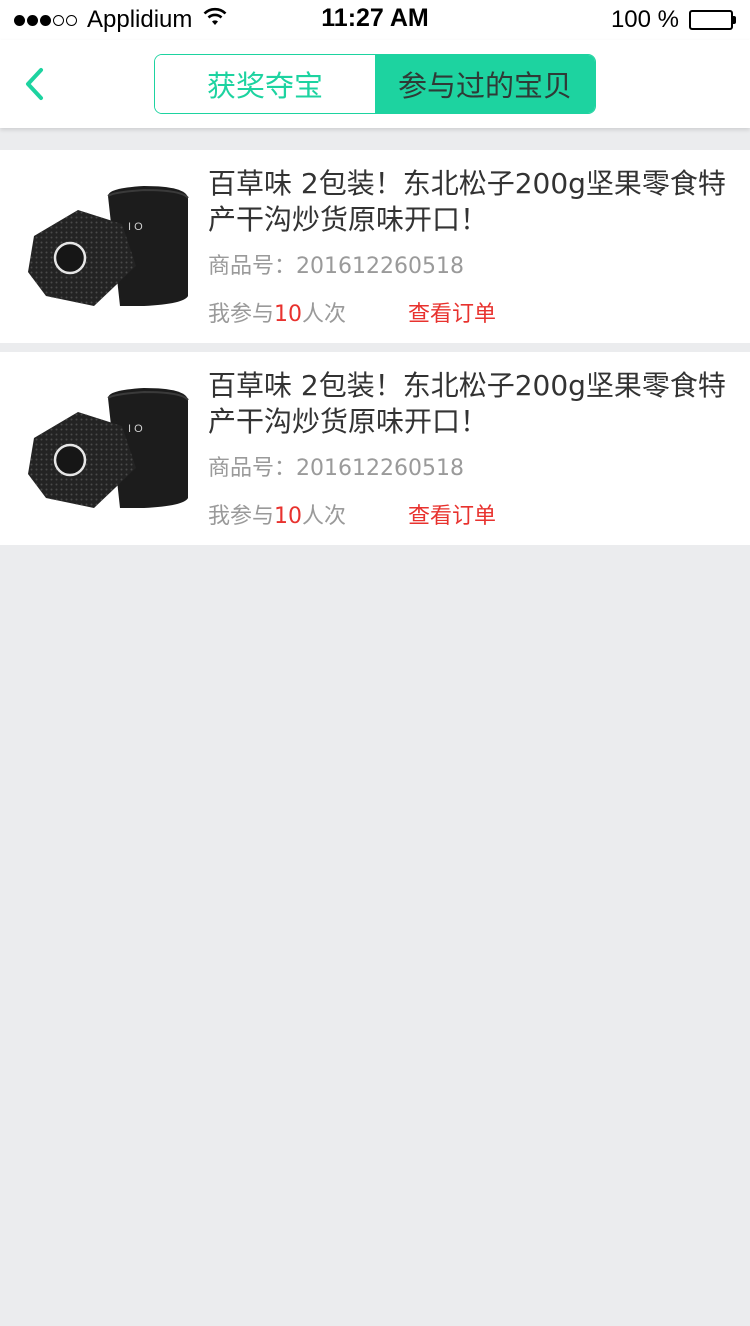  Describe the element at coordinates (265, 84) in the screenshot. I see `tab-won-prizes: 获奖夺宝` at that location.